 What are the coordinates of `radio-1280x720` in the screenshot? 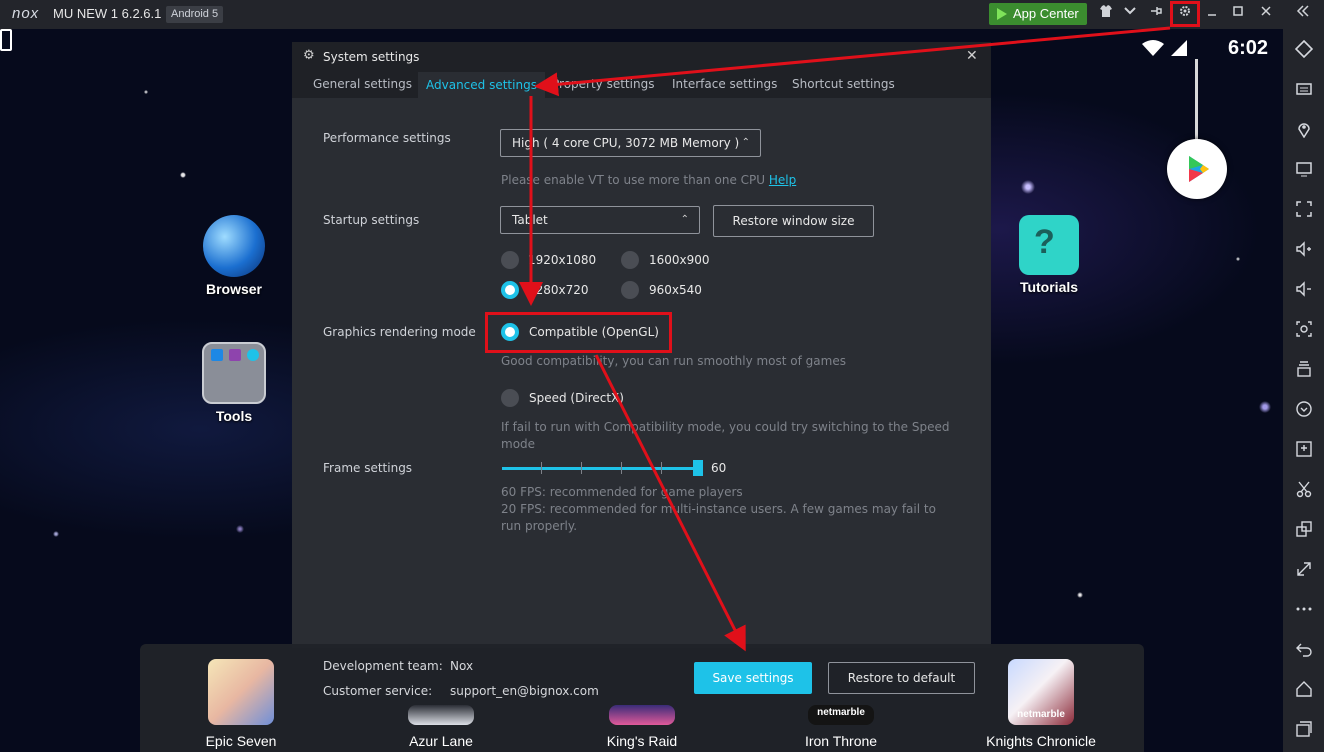 It's located at (510, 290).